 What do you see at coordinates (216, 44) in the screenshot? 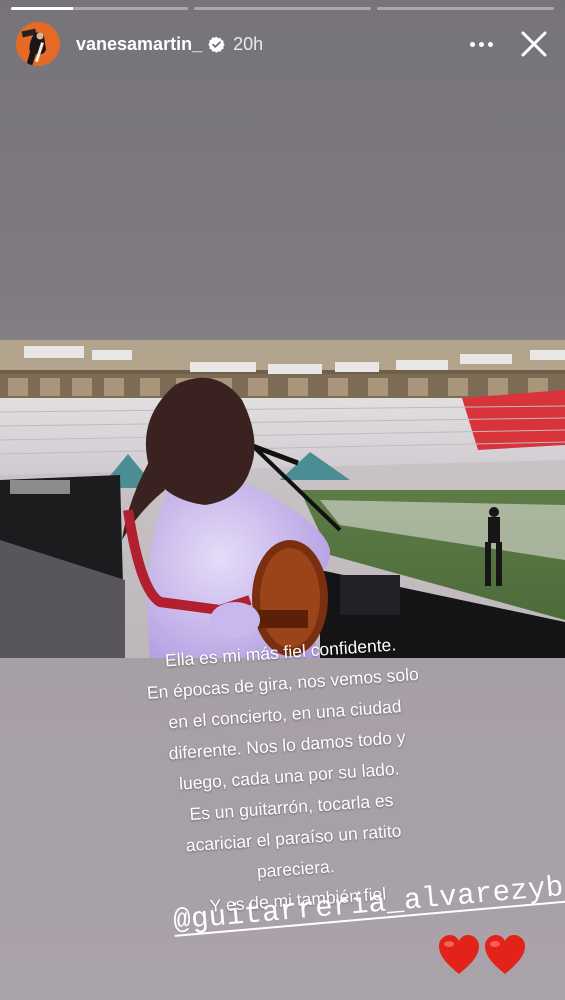
I see `verified-badge-icon` at bounding box center [216, 44].